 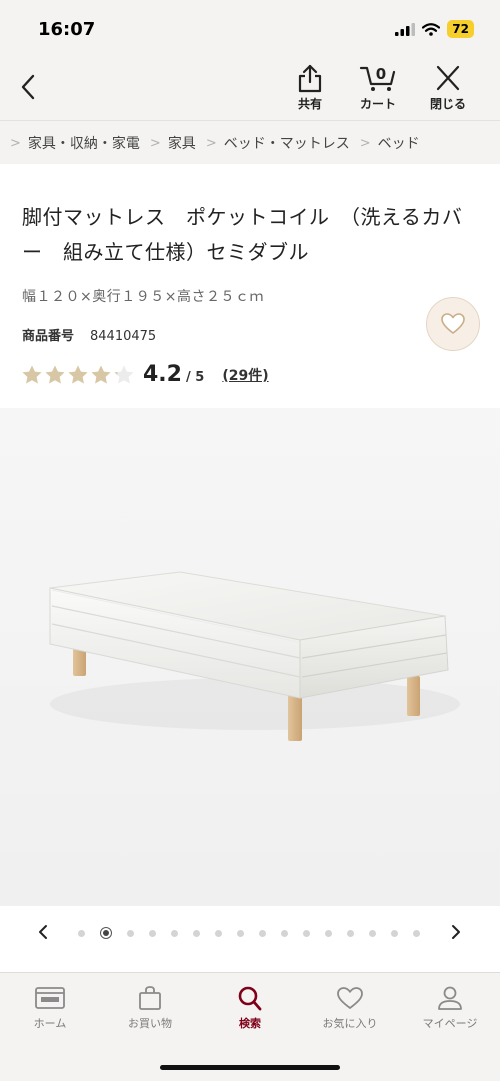 I want to click on product-number-label: 商品番号, so click(x=48, y=336).